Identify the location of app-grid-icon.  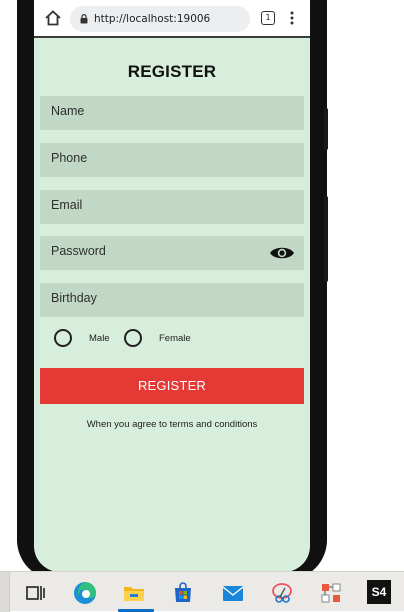
(331, 593).